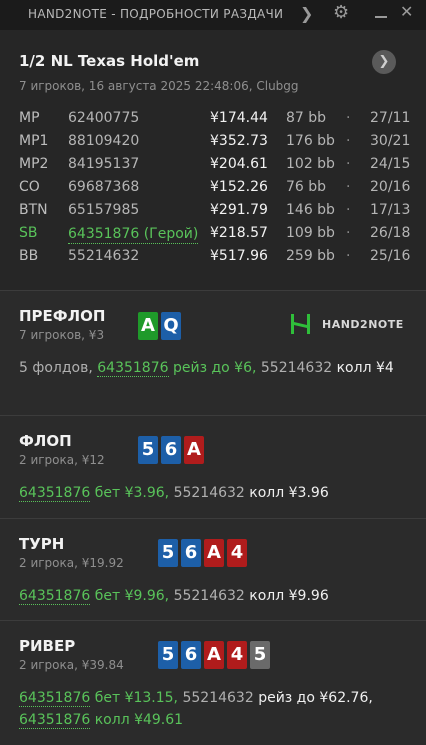  Describe the element at coordinates (47, 646) in the screenshot. I see `street-name: РИВЕР` at that location.